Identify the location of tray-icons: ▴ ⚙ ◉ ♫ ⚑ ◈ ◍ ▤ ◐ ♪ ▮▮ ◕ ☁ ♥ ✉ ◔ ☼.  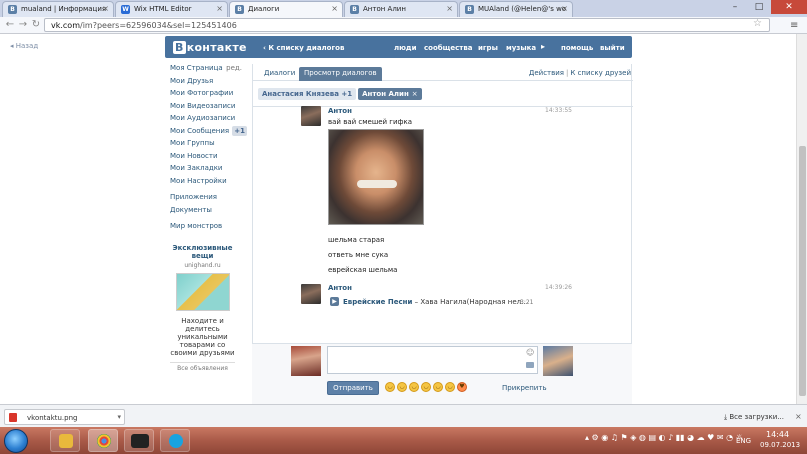
(664, 437).